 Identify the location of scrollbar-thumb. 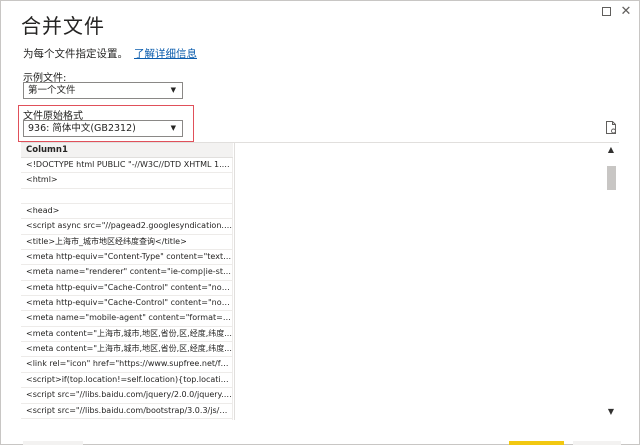
(611, 178).